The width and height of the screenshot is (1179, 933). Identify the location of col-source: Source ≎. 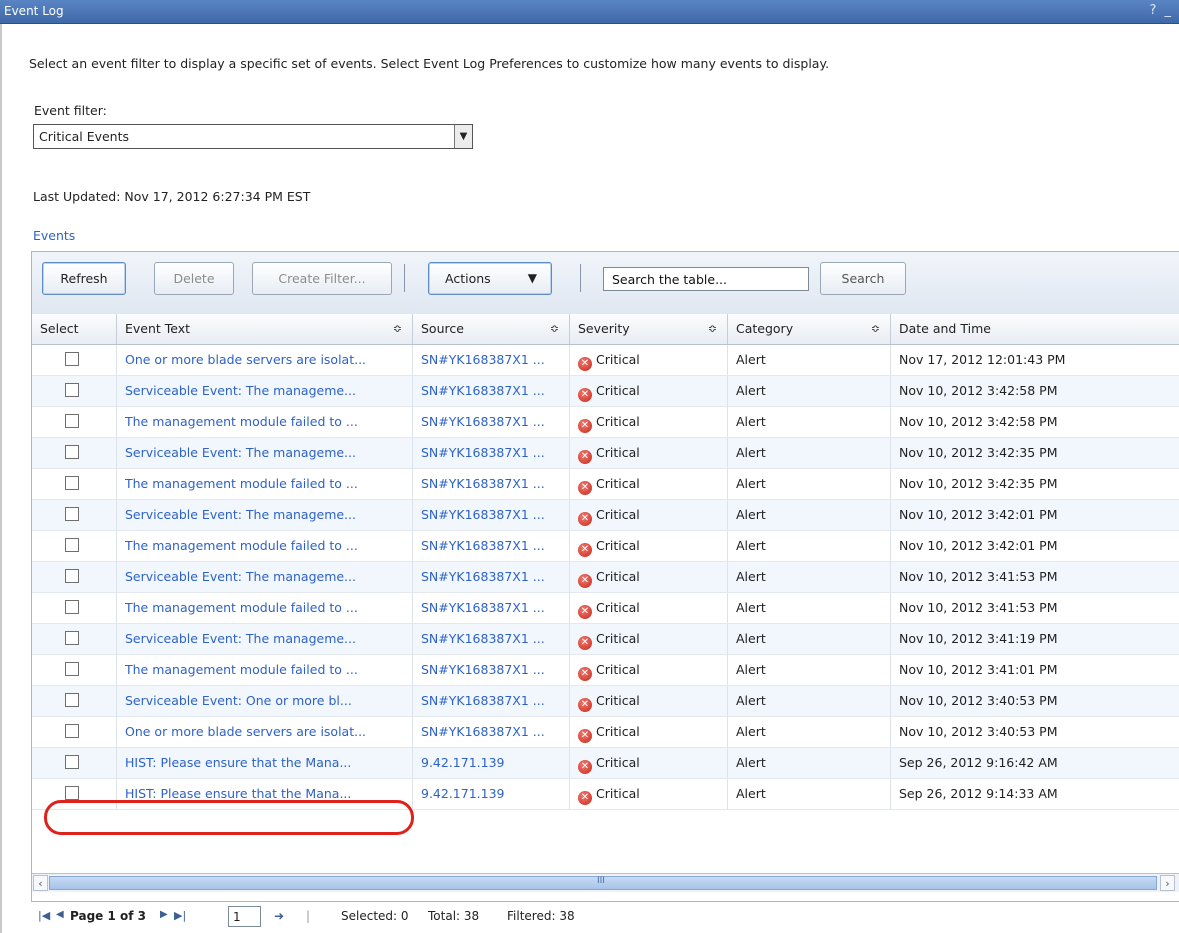
(491, 329).